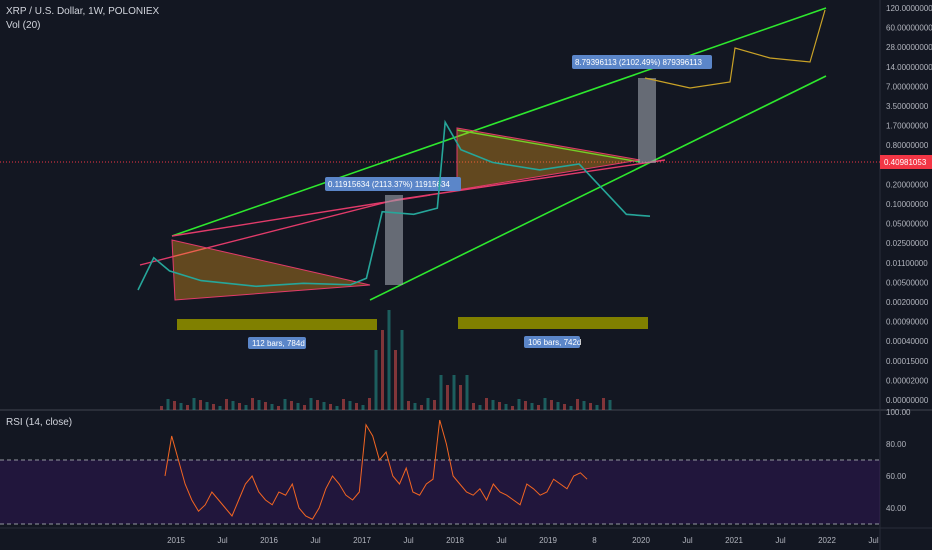  What do you see at coordinates (440, 492) in the screenshot?
I see `rsi-band-fill` at bounding box center [440, 492].